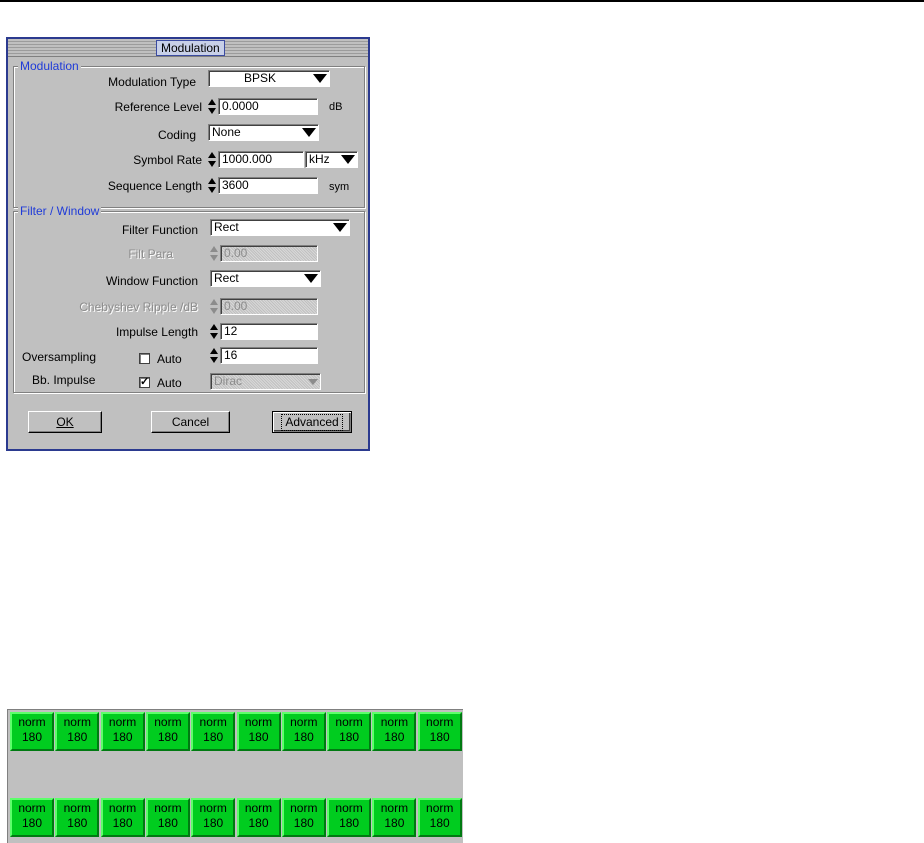 The image size is (924, 843). I want to click on reference-level-label: Reference Level, so click(158, 107).